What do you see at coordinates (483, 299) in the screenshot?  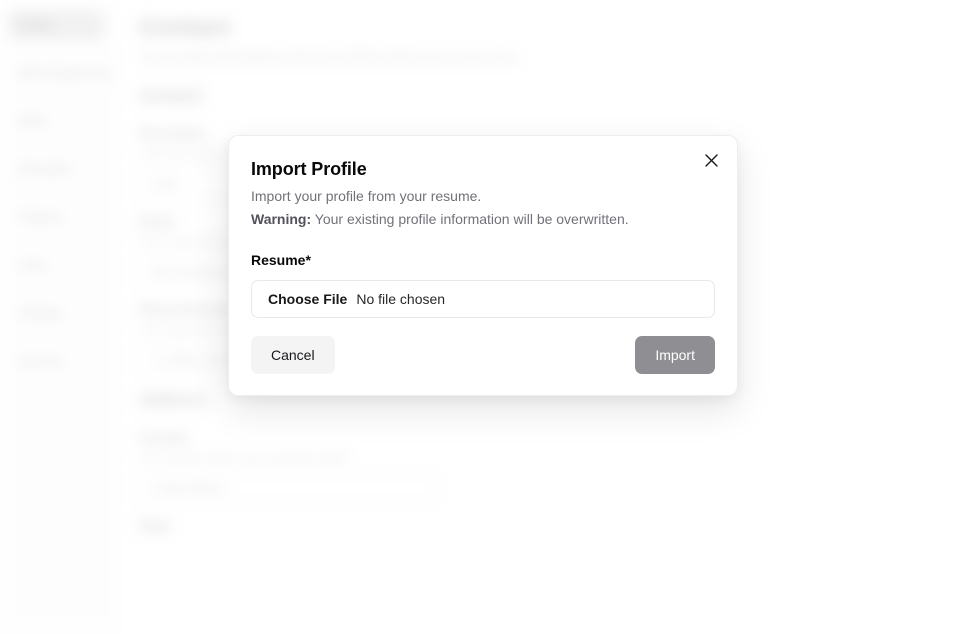 I see `resume-file-input: Choose File No file chosen` at bounding box center [483, 299].